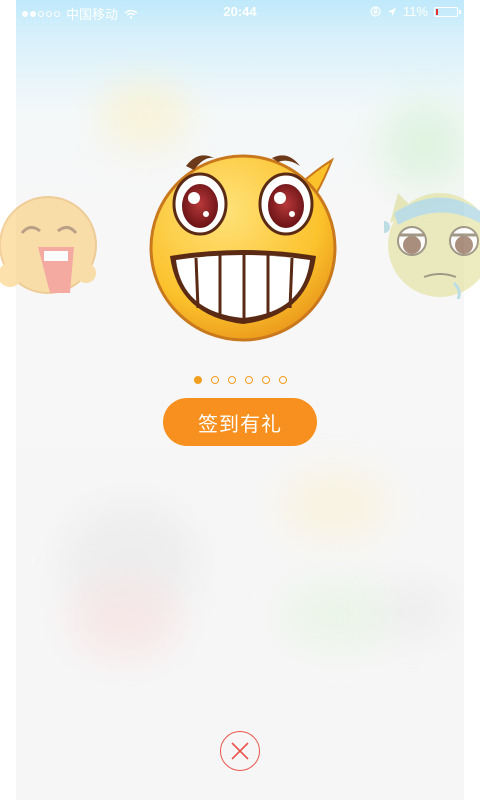  What do you see at coordinates (447, 11) in the screenshot?
I see `battery-icon` at bounding box center [447, 11].